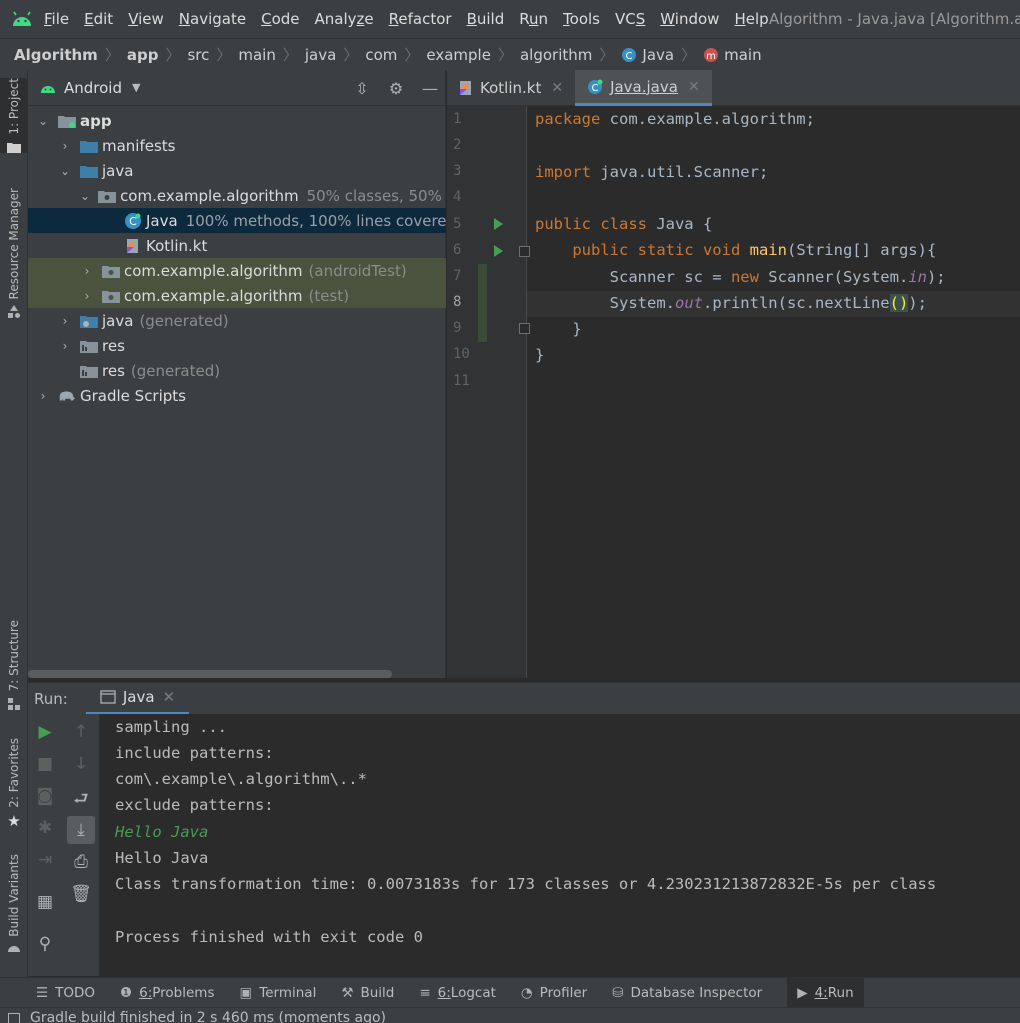 The width and height of the screenshot is (1020, 1023). I want to click on tree-node-package-android-test: › com.example.algorithm (androidTest), so click(237, 270).